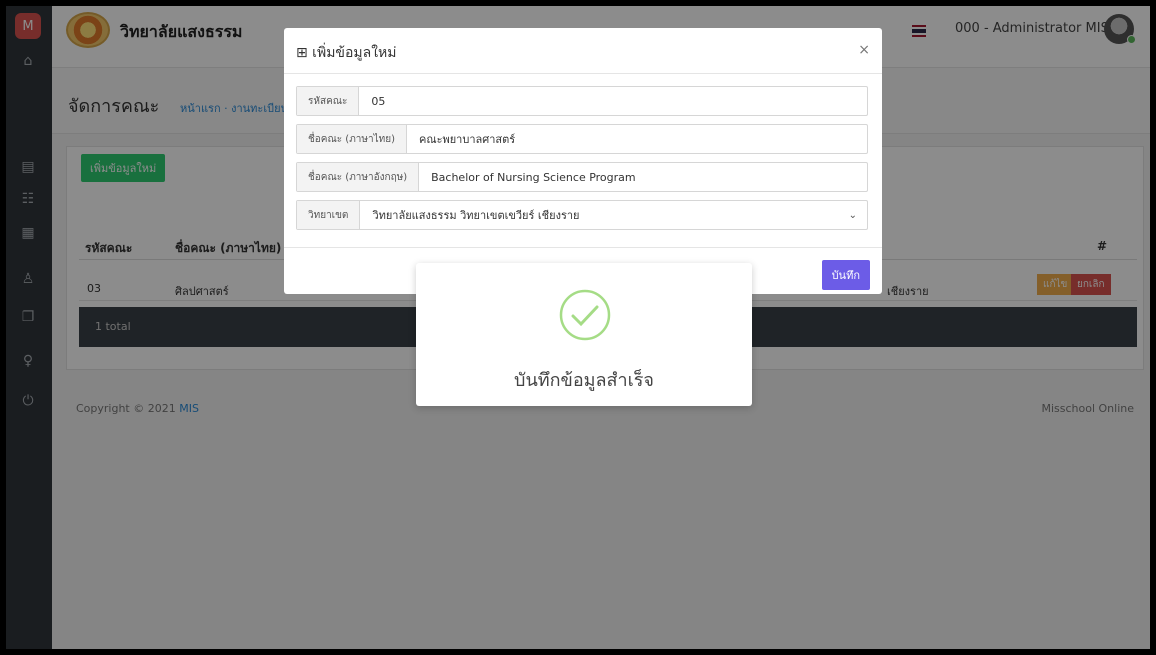 This screenshot has width=1156, height=655. I want to click on field-label: ชื่อคณะ (ภาษาไทย), so click(352, 139).